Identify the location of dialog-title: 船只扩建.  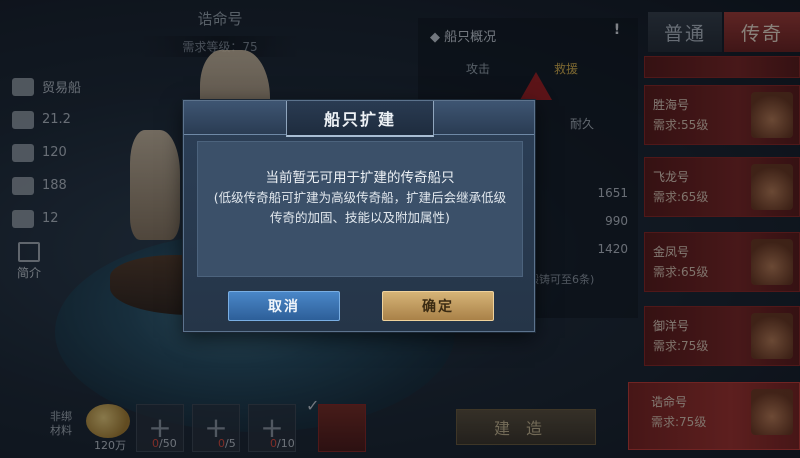
(360, 119).